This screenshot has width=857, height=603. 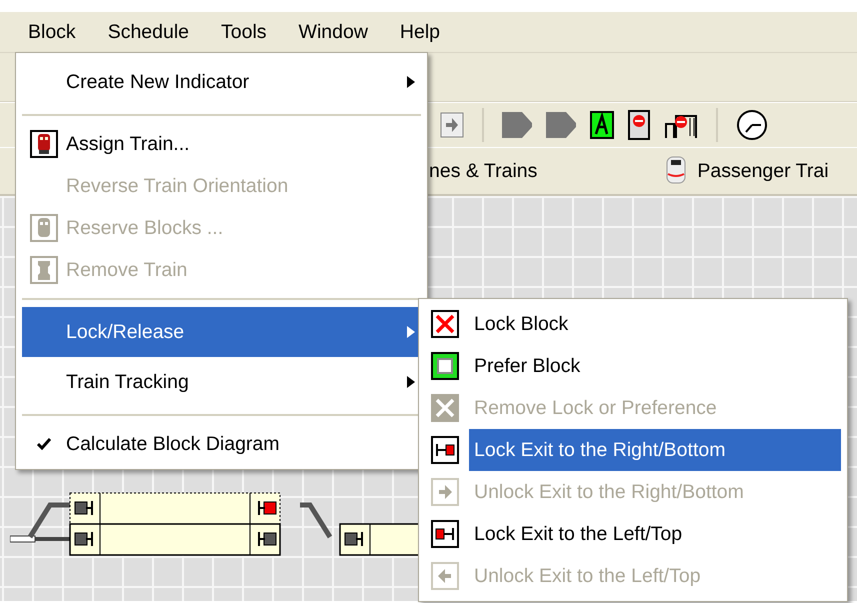 I want to click on block-icon, so click(x=44, y=270).